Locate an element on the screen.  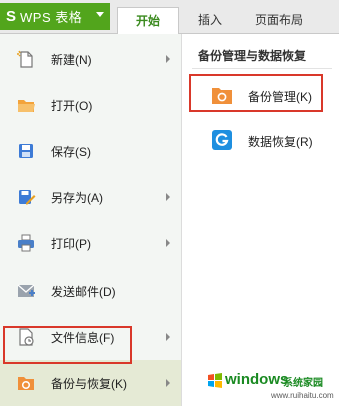
tab-page-layout: 页面布局 is located at coordinates (279, 20).